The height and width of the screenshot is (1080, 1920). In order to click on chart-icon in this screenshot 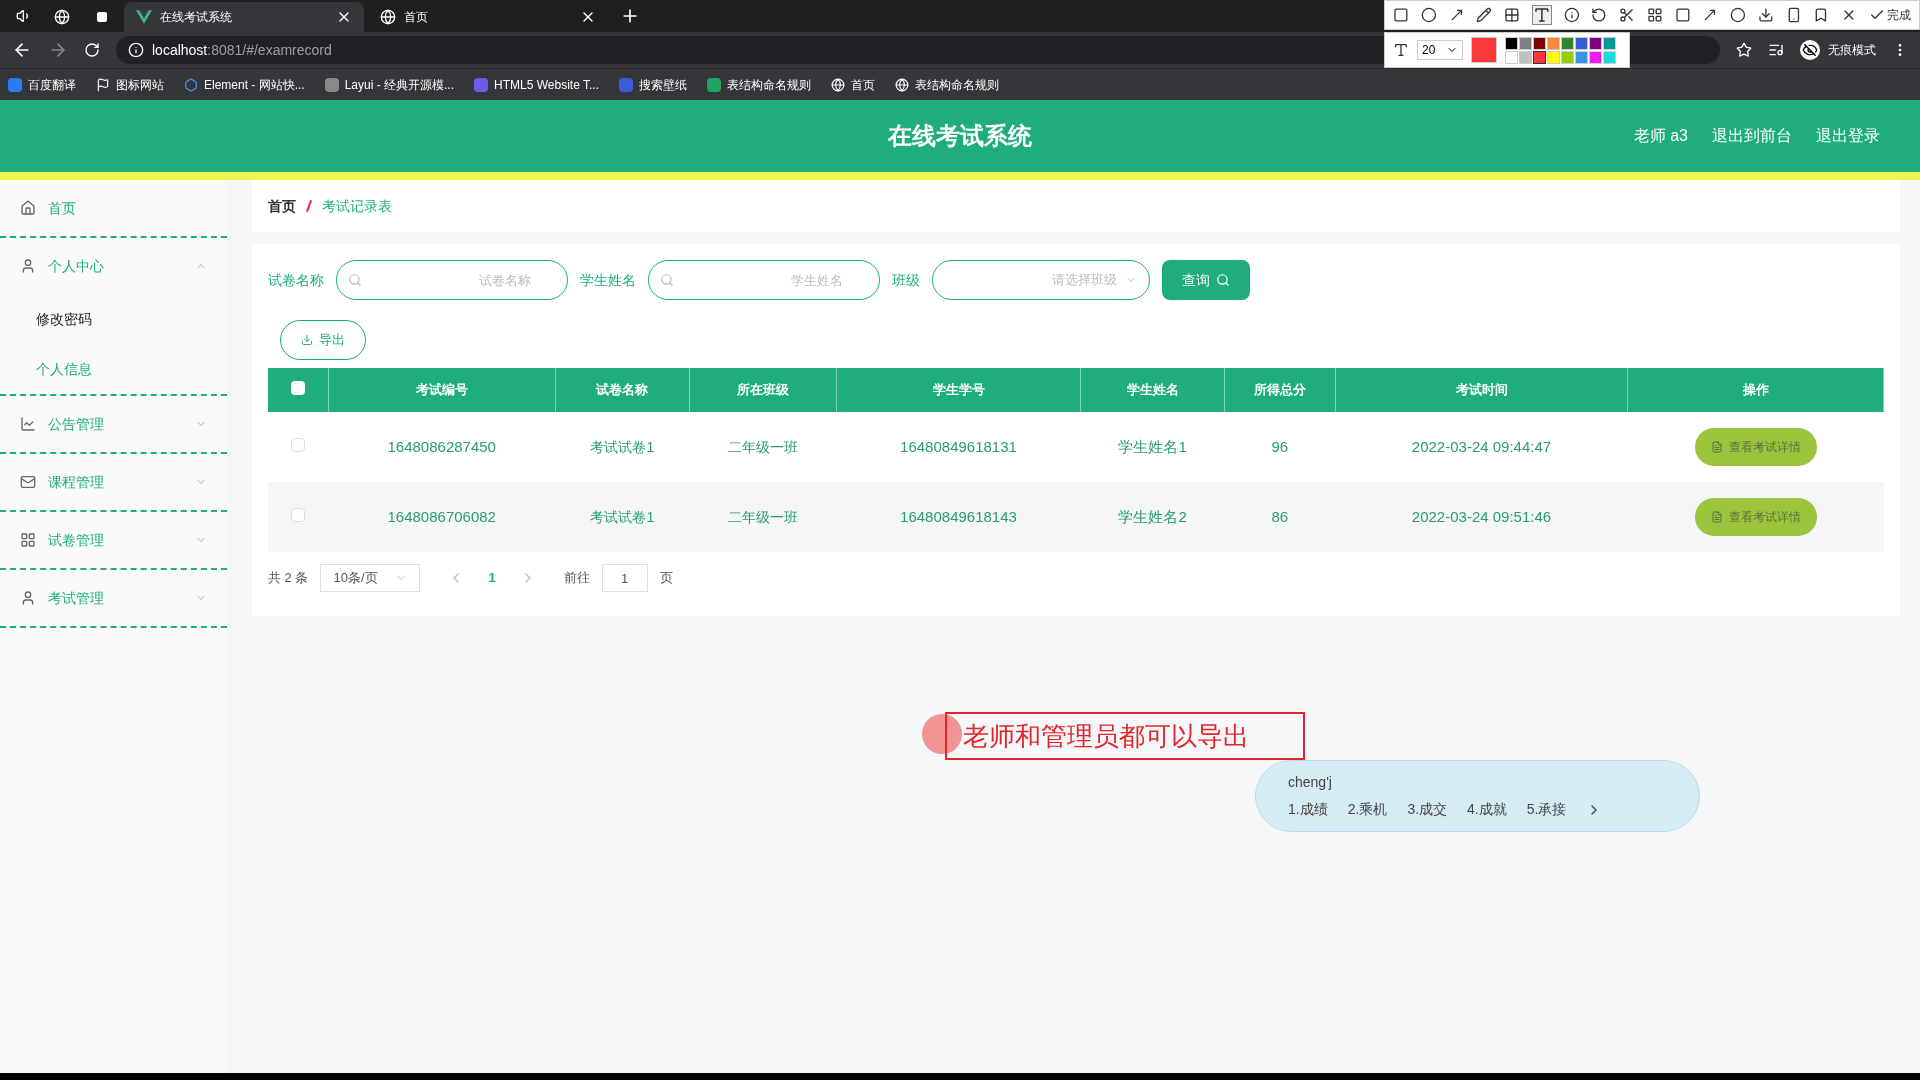, I will do `click(28, 424)`.